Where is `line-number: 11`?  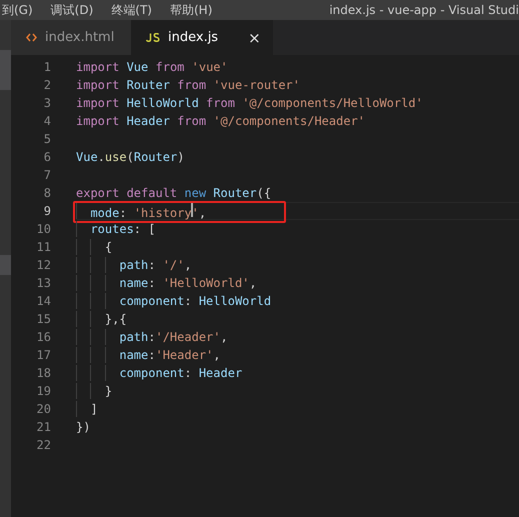 line-number: 11 is located at coordinates (43, 247).